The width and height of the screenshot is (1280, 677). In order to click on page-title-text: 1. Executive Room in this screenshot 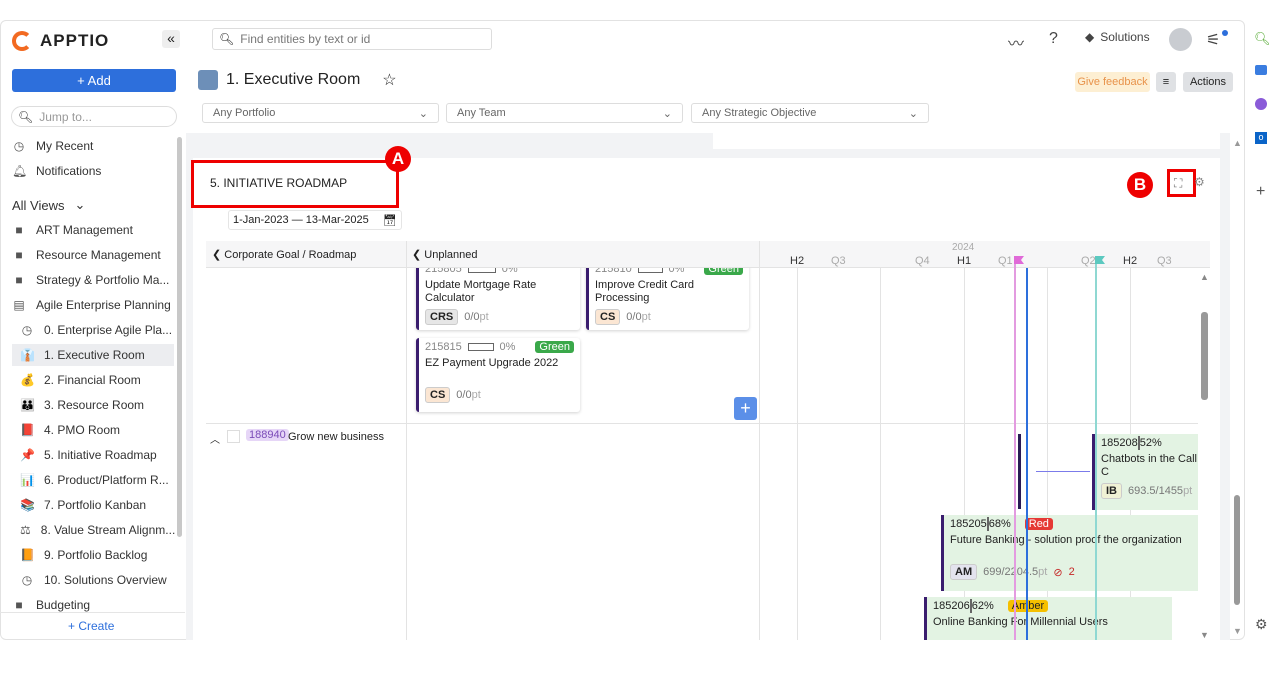, I will do `click(293, 79)`.